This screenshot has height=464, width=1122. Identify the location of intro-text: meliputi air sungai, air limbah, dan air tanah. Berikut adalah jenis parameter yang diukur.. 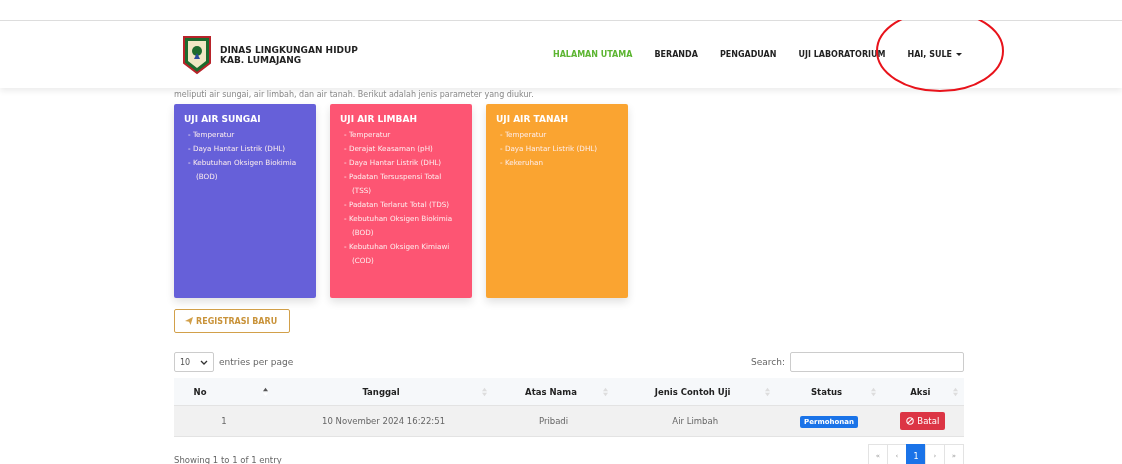
(354, 94).